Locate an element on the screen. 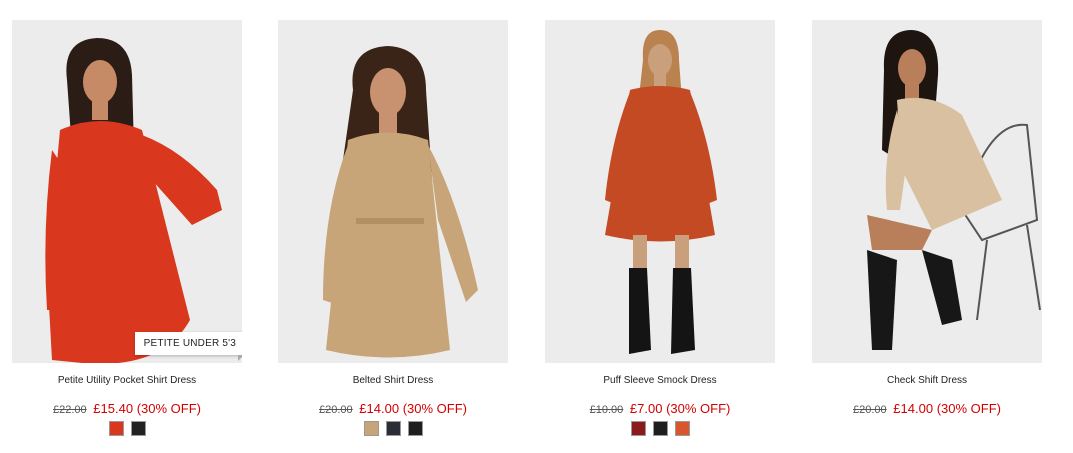  product-name: Petite Utility Pocket Shirt Dress is located at coordinates (127, 382).